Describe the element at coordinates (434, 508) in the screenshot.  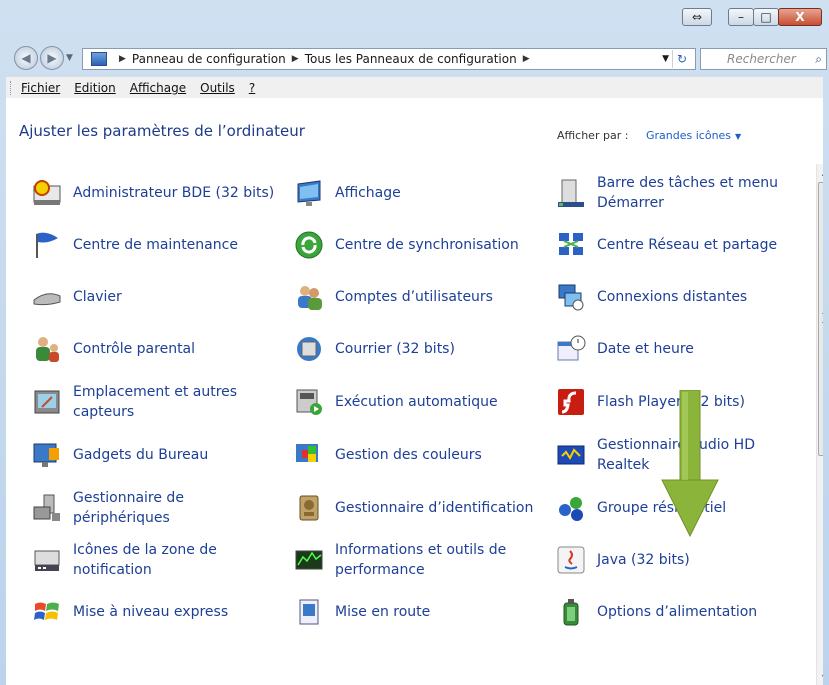
I see `control-panel-item-label: Gestionnaire d’identification` at that location.